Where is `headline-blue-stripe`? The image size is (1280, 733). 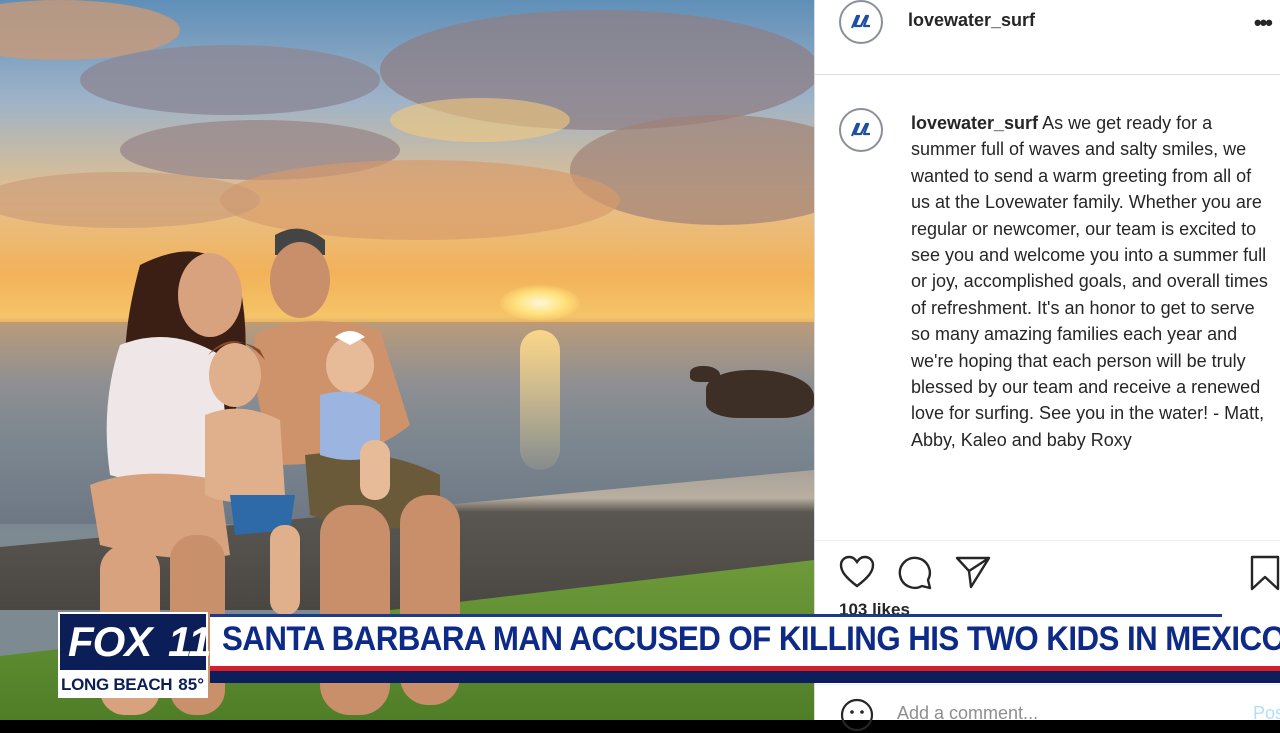
headline-blue-stripe is located at coordinates (745, 677).